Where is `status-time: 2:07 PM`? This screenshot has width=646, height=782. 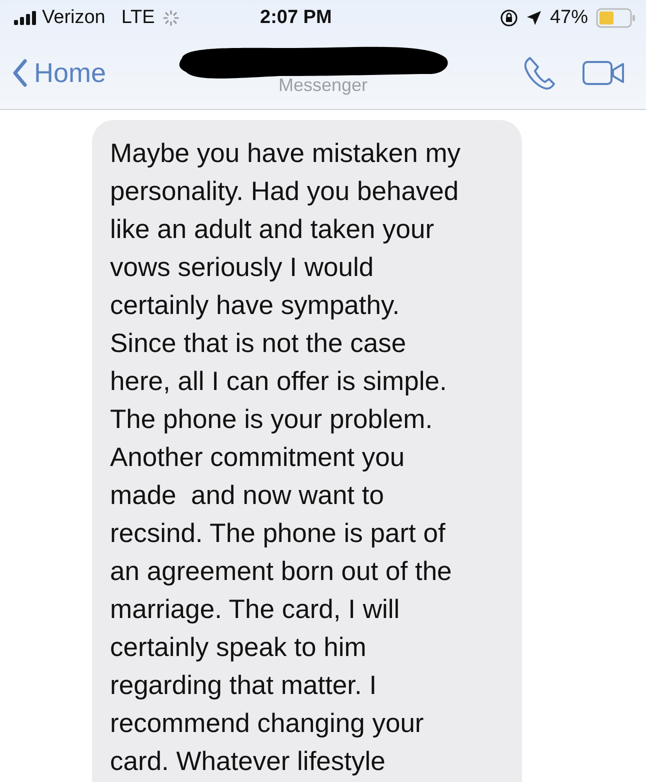 status-time: 2:07 PM is located at coordinates (296, 18).